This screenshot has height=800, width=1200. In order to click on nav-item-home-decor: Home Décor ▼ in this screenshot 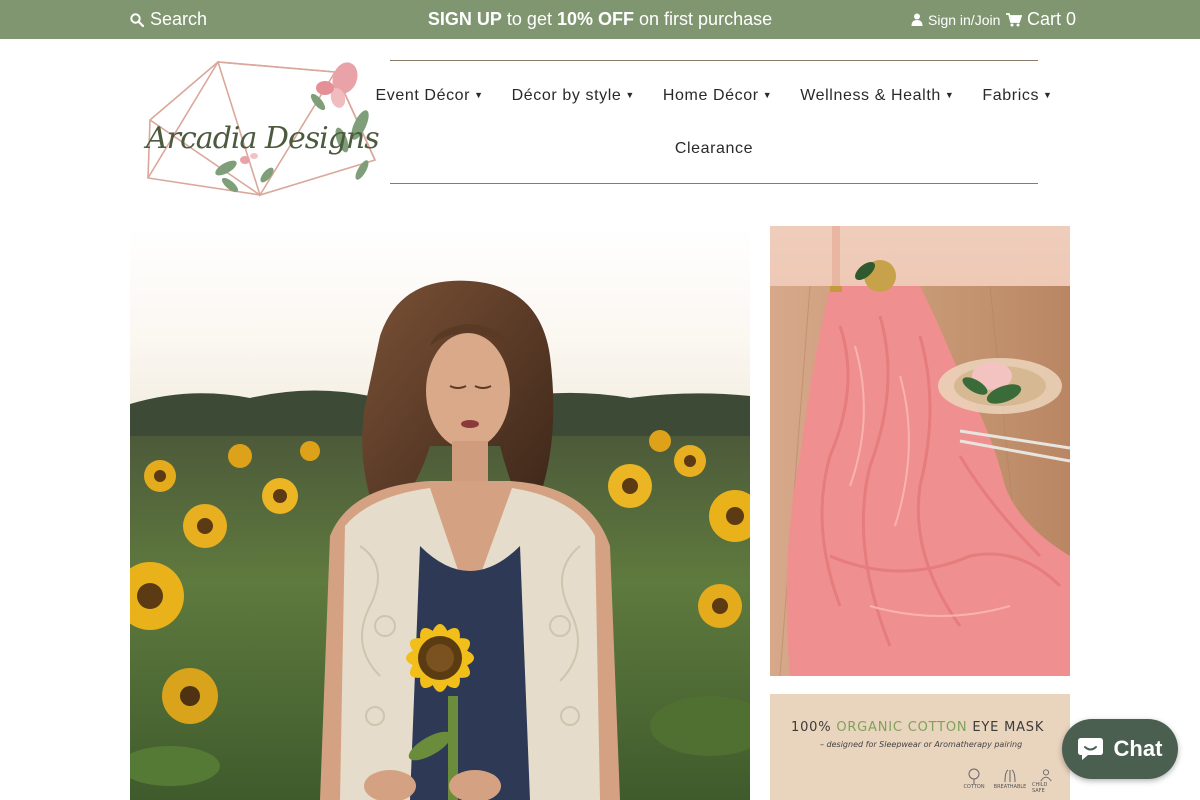, I will do `click(717, 96)`.